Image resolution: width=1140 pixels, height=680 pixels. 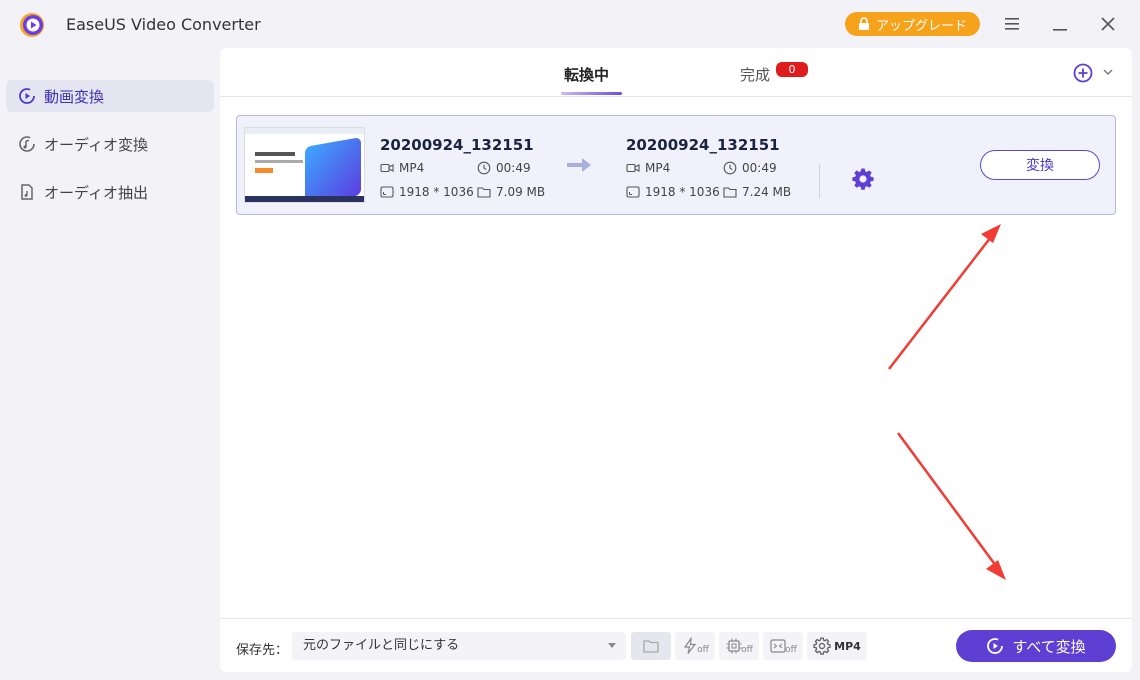 I want to click on convert-icon, so click(x=995, y=646).